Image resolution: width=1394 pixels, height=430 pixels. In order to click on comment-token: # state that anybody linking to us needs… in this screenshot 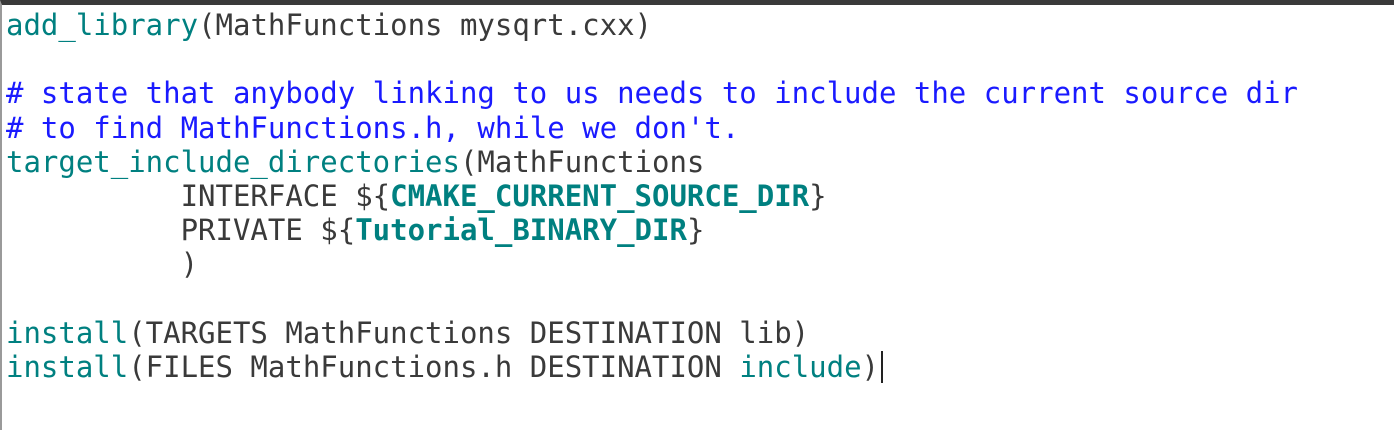, I will do `click(652, 93)`.